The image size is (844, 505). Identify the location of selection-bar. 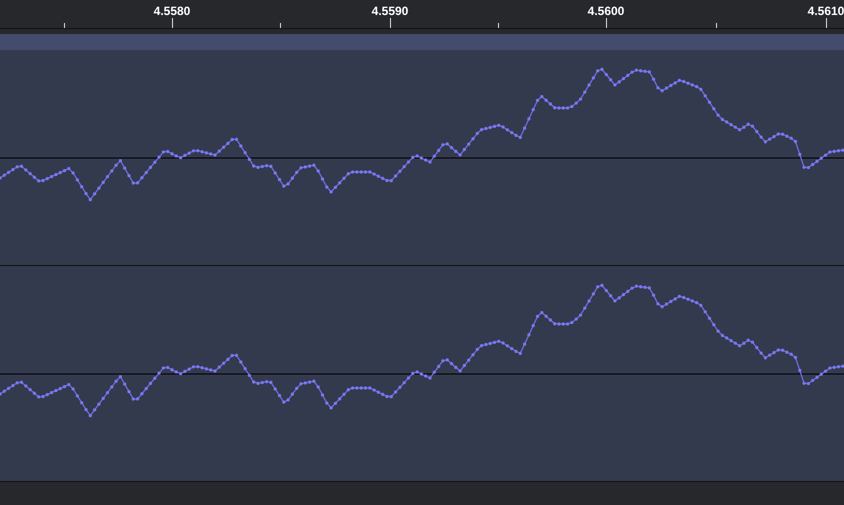
(422, 42).